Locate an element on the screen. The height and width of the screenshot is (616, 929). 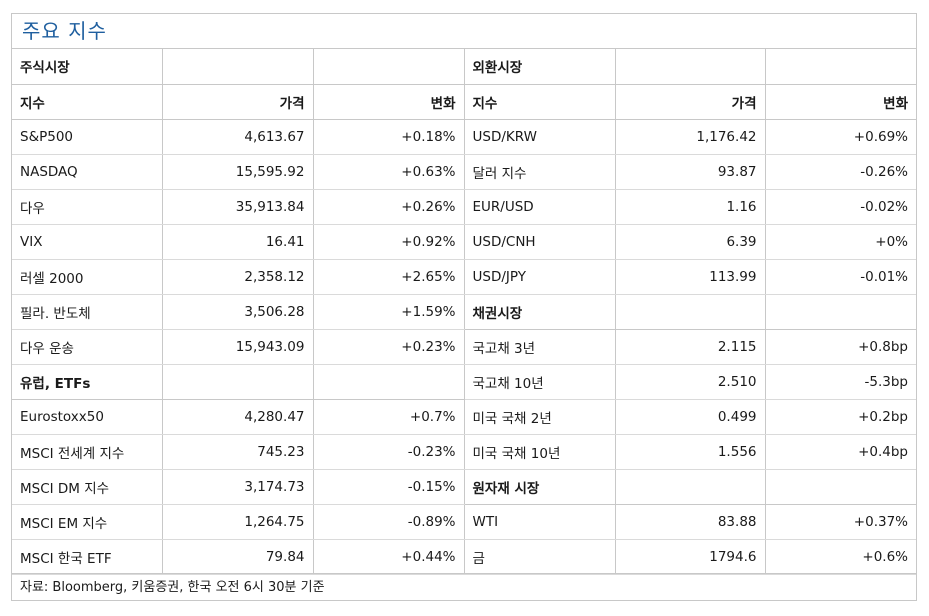
index-name-cell: S&P500 is located at coordinates (87, 137).